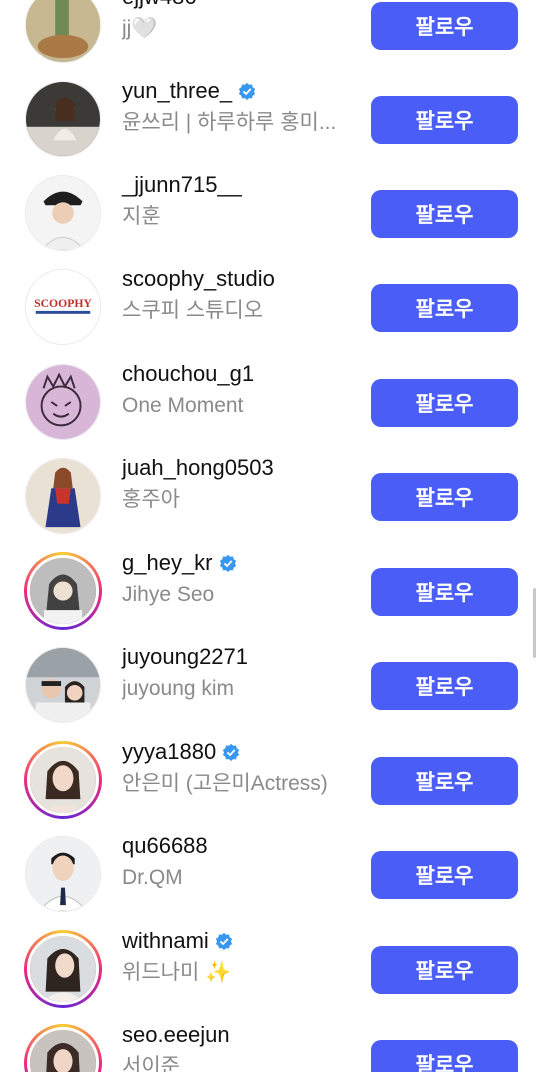  Describe the element at coordinates (63, 303) in the screenshot. I see `logo-text: SCOOPHY` at that location.